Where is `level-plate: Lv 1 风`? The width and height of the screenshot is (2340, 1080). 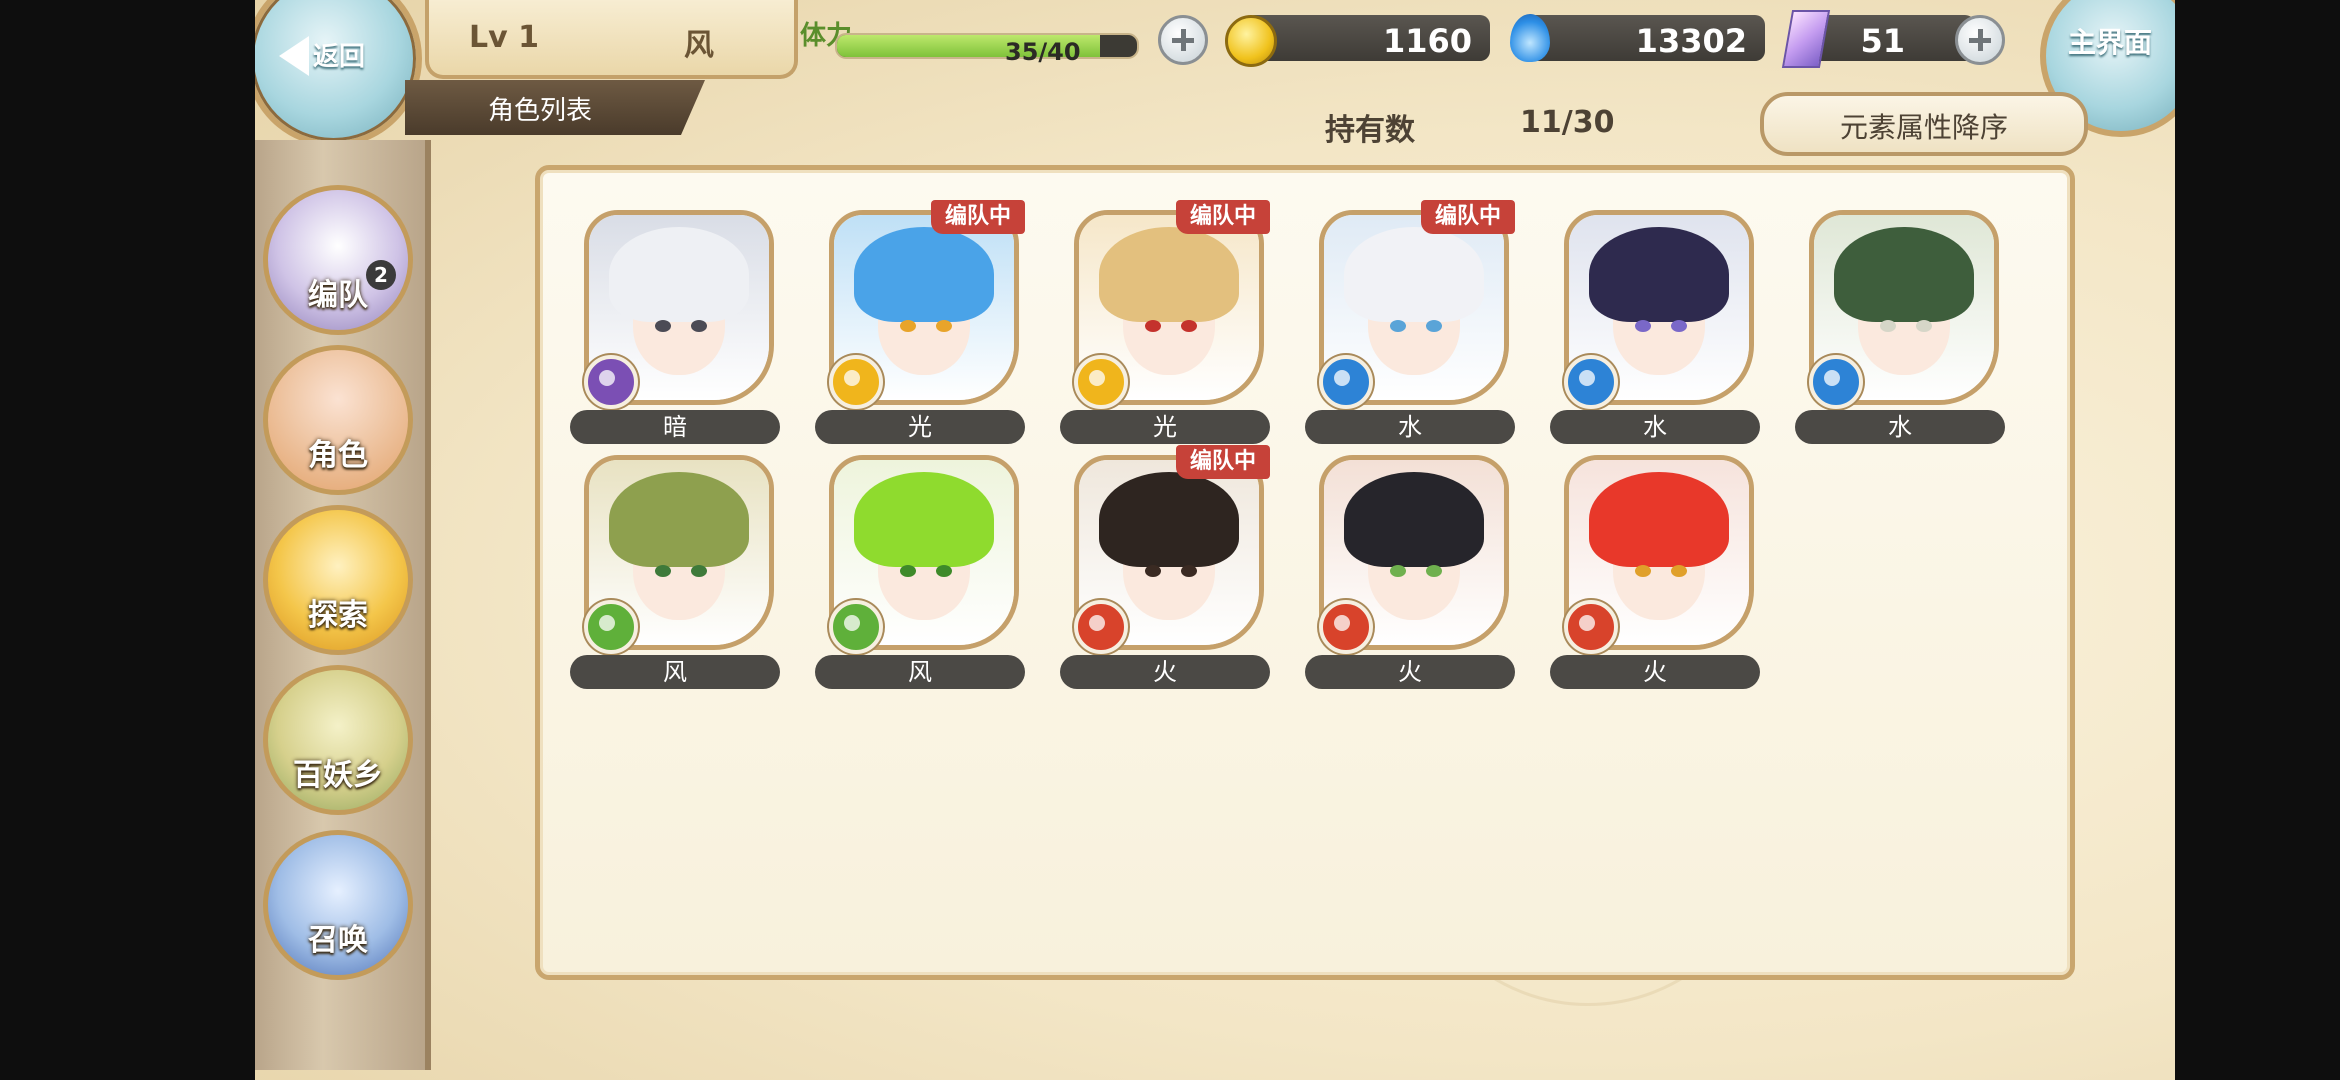
level-plate: Lv 1 风 is located at coordinates (611, 39).